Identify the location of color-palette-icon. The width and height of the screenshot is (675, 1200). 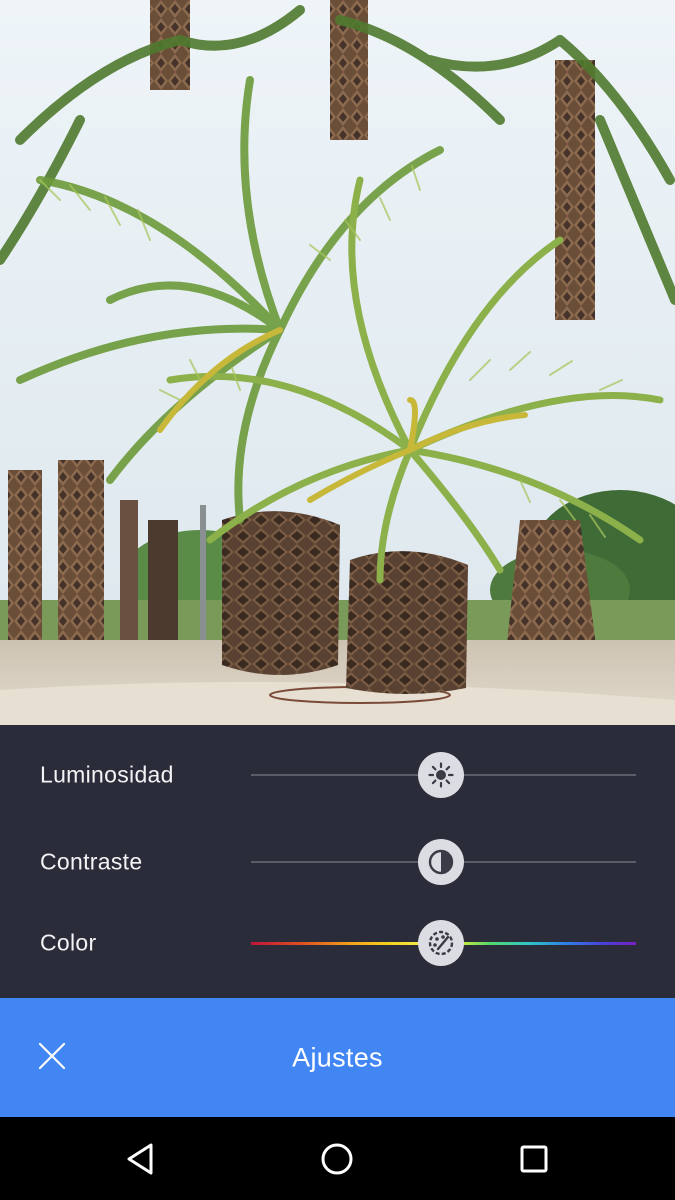
(441, 943).